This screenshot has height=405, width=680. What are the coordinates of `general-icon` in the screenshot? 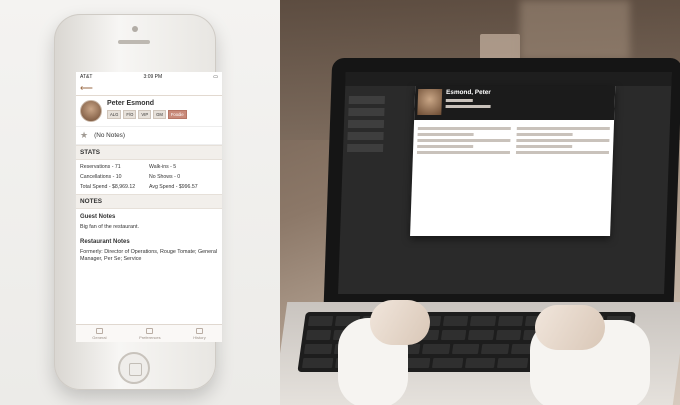 It's located at (99, 331).